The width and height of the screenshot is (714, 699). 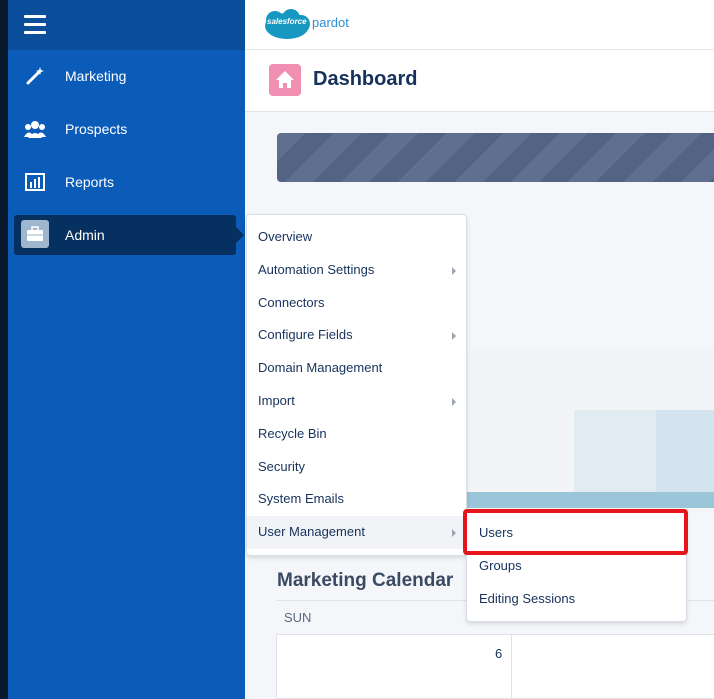 What do you see at coordinates (511, 667) in the screenshot?
I see `calendar-divider` at bounding box center [511, 667].